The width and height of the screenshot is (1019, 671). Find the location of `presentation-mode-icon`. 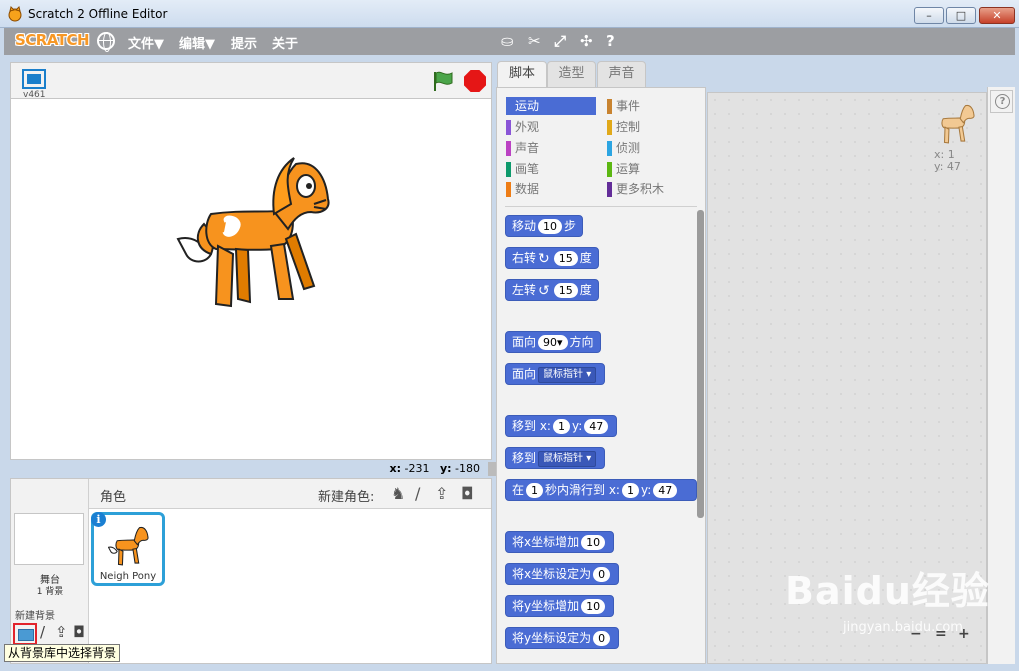

presentation-mode-icon is located at coordinates (34, 79).